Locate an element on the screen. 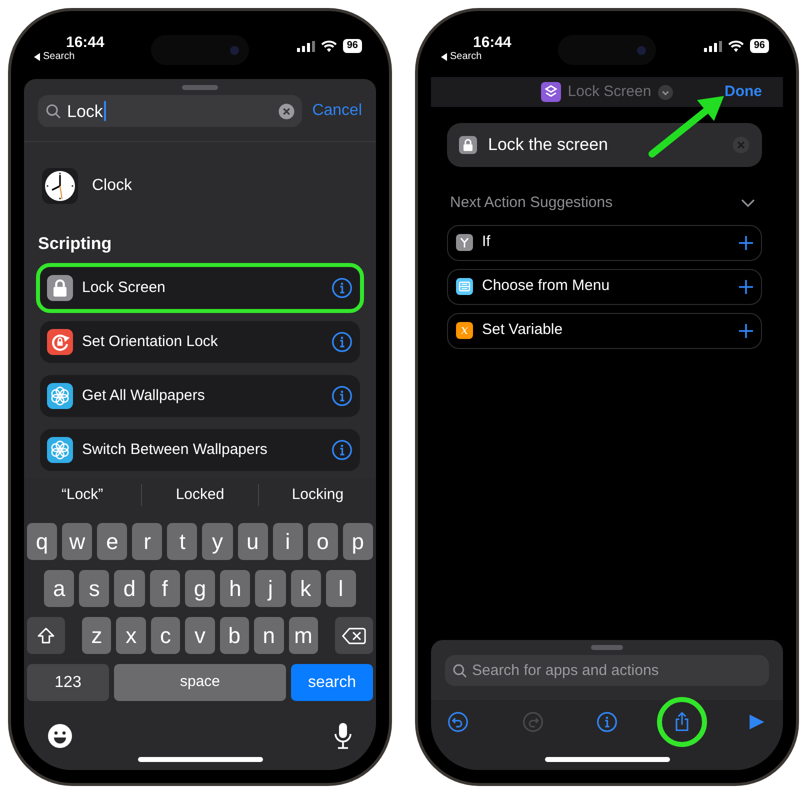  keyboard-key: p is located at coordinates (357, 541).